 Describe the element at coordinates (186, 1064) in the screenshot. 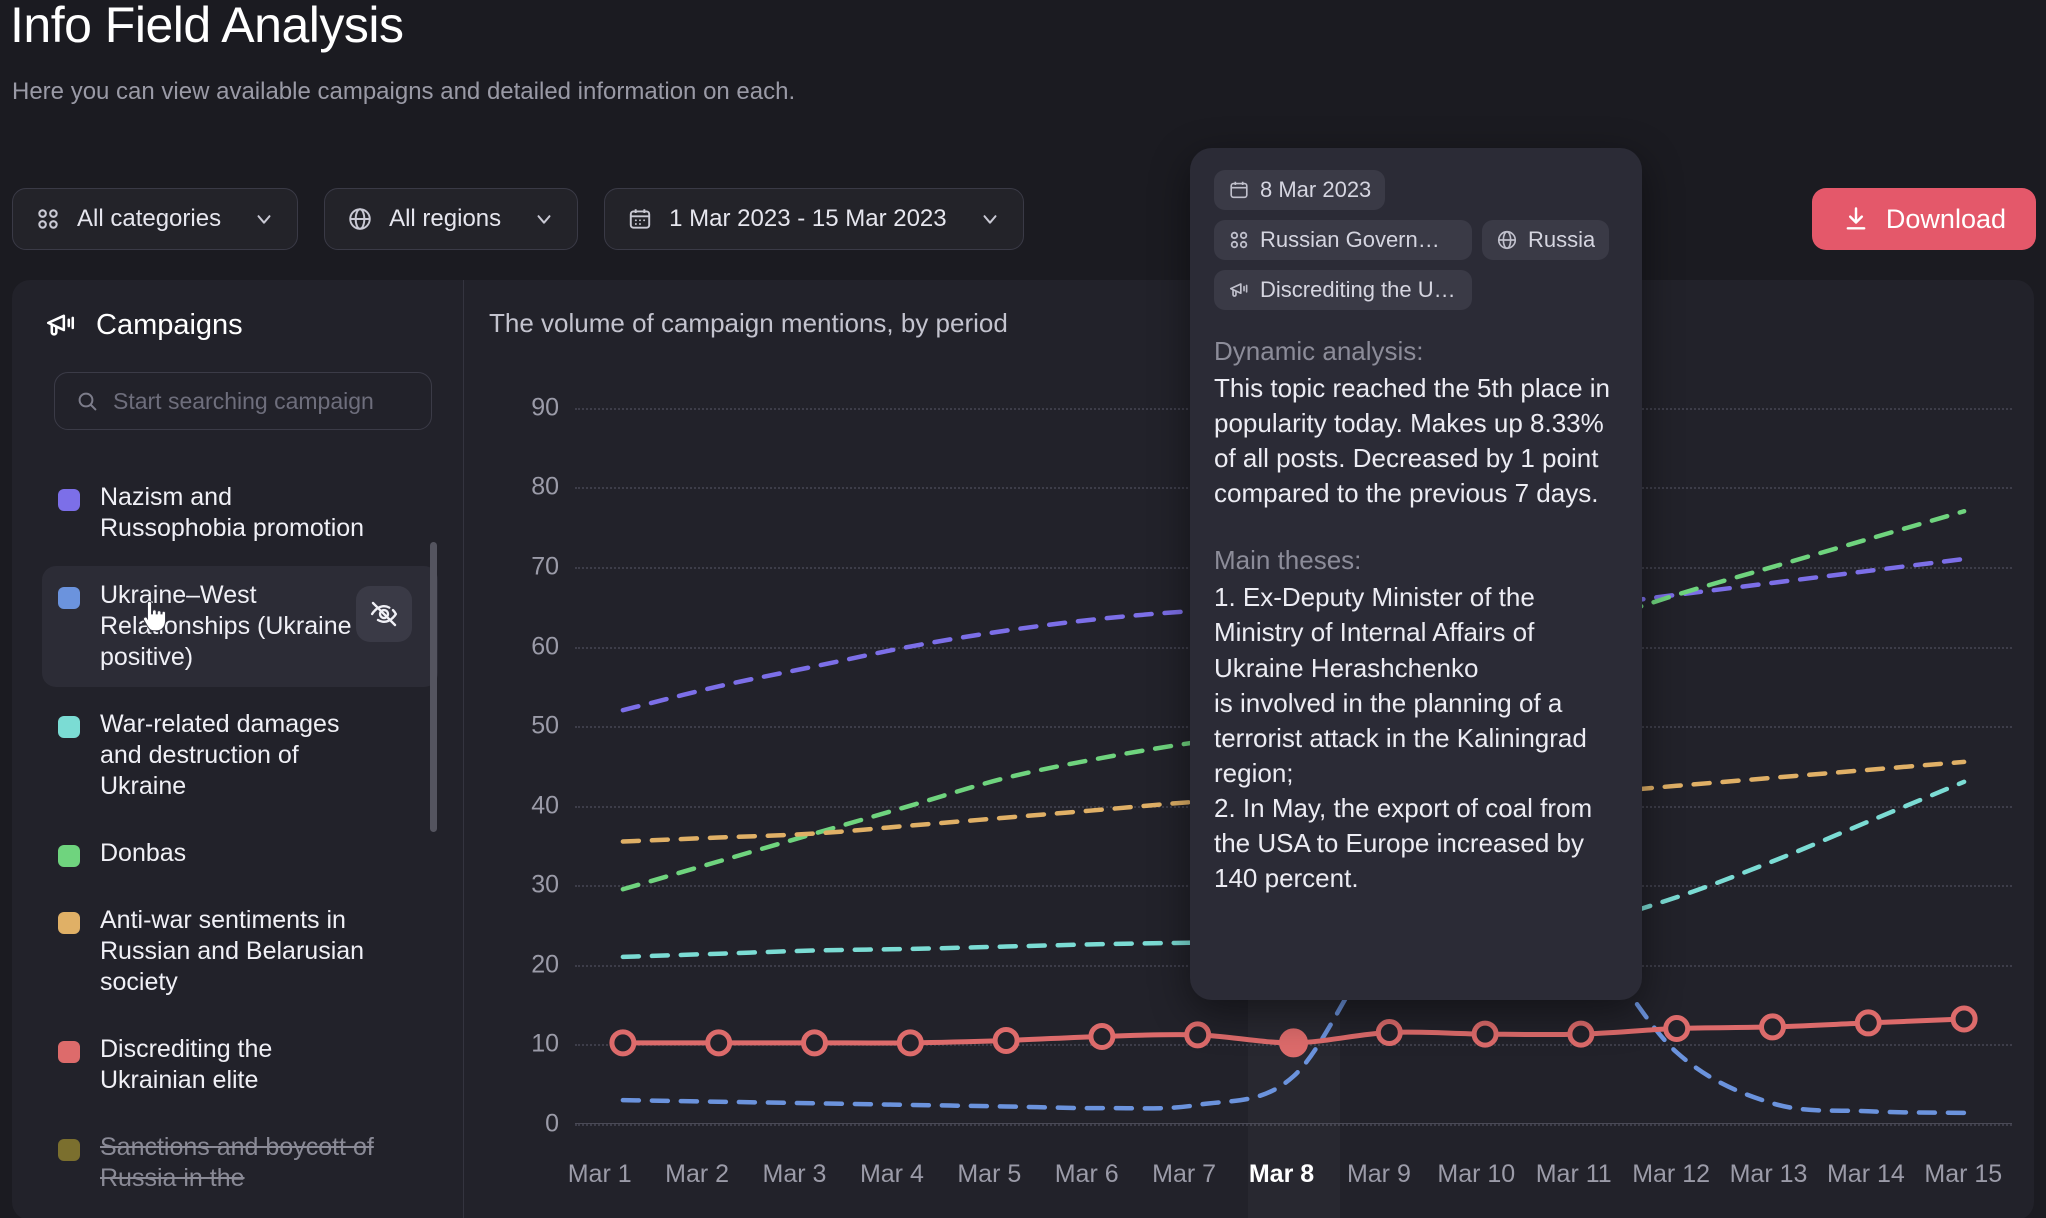

I see `campaign-label: Discrediting the Ukrainian elite` at that location.